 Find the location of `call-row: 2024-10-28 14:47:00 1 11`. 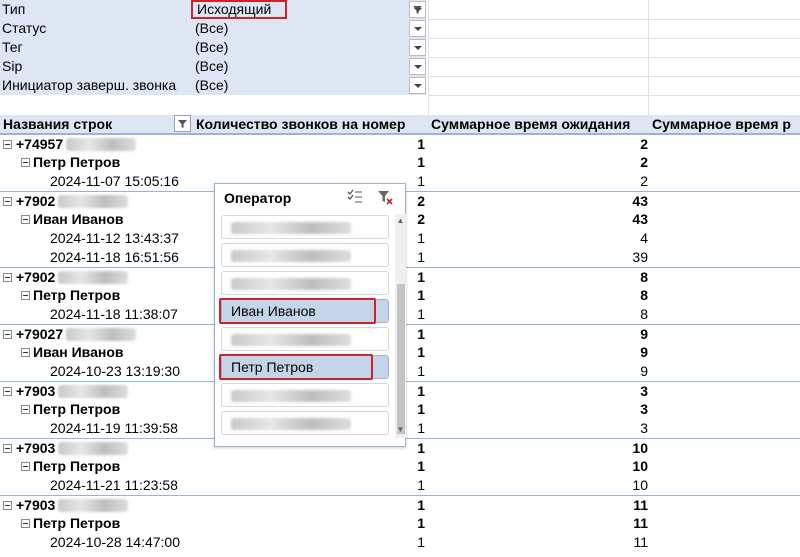

call-row: 2024-10-28 14:47:00 1 11 is located at coordinates (400, 542).